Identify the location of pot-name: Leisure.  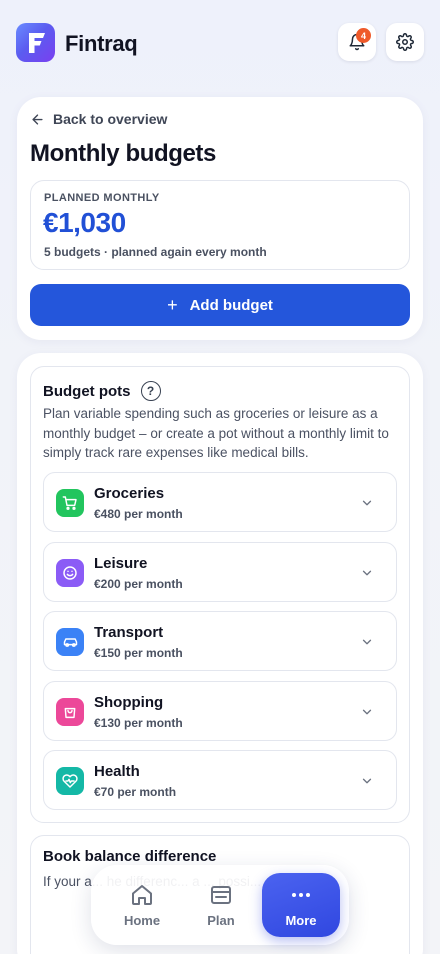
(121, 563).